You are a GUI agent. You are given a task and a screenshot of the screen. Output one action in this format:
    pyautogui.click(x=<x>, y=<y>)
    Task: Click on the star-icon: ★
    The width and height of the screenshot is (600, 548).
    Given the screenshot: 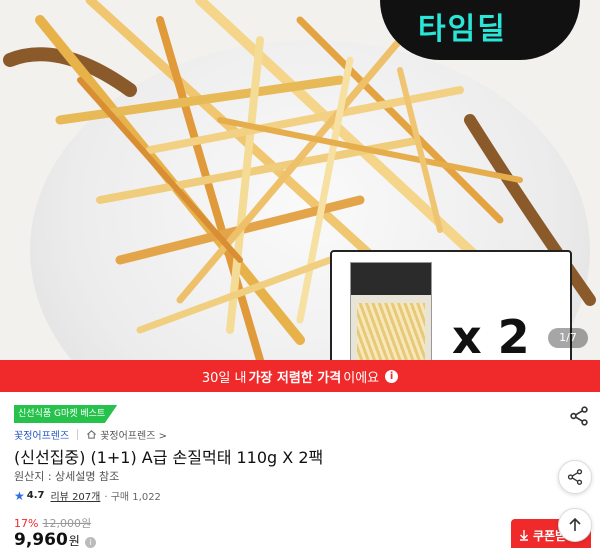 What is the action you would take?
    pyautogui.click(x=19, y=495)
    